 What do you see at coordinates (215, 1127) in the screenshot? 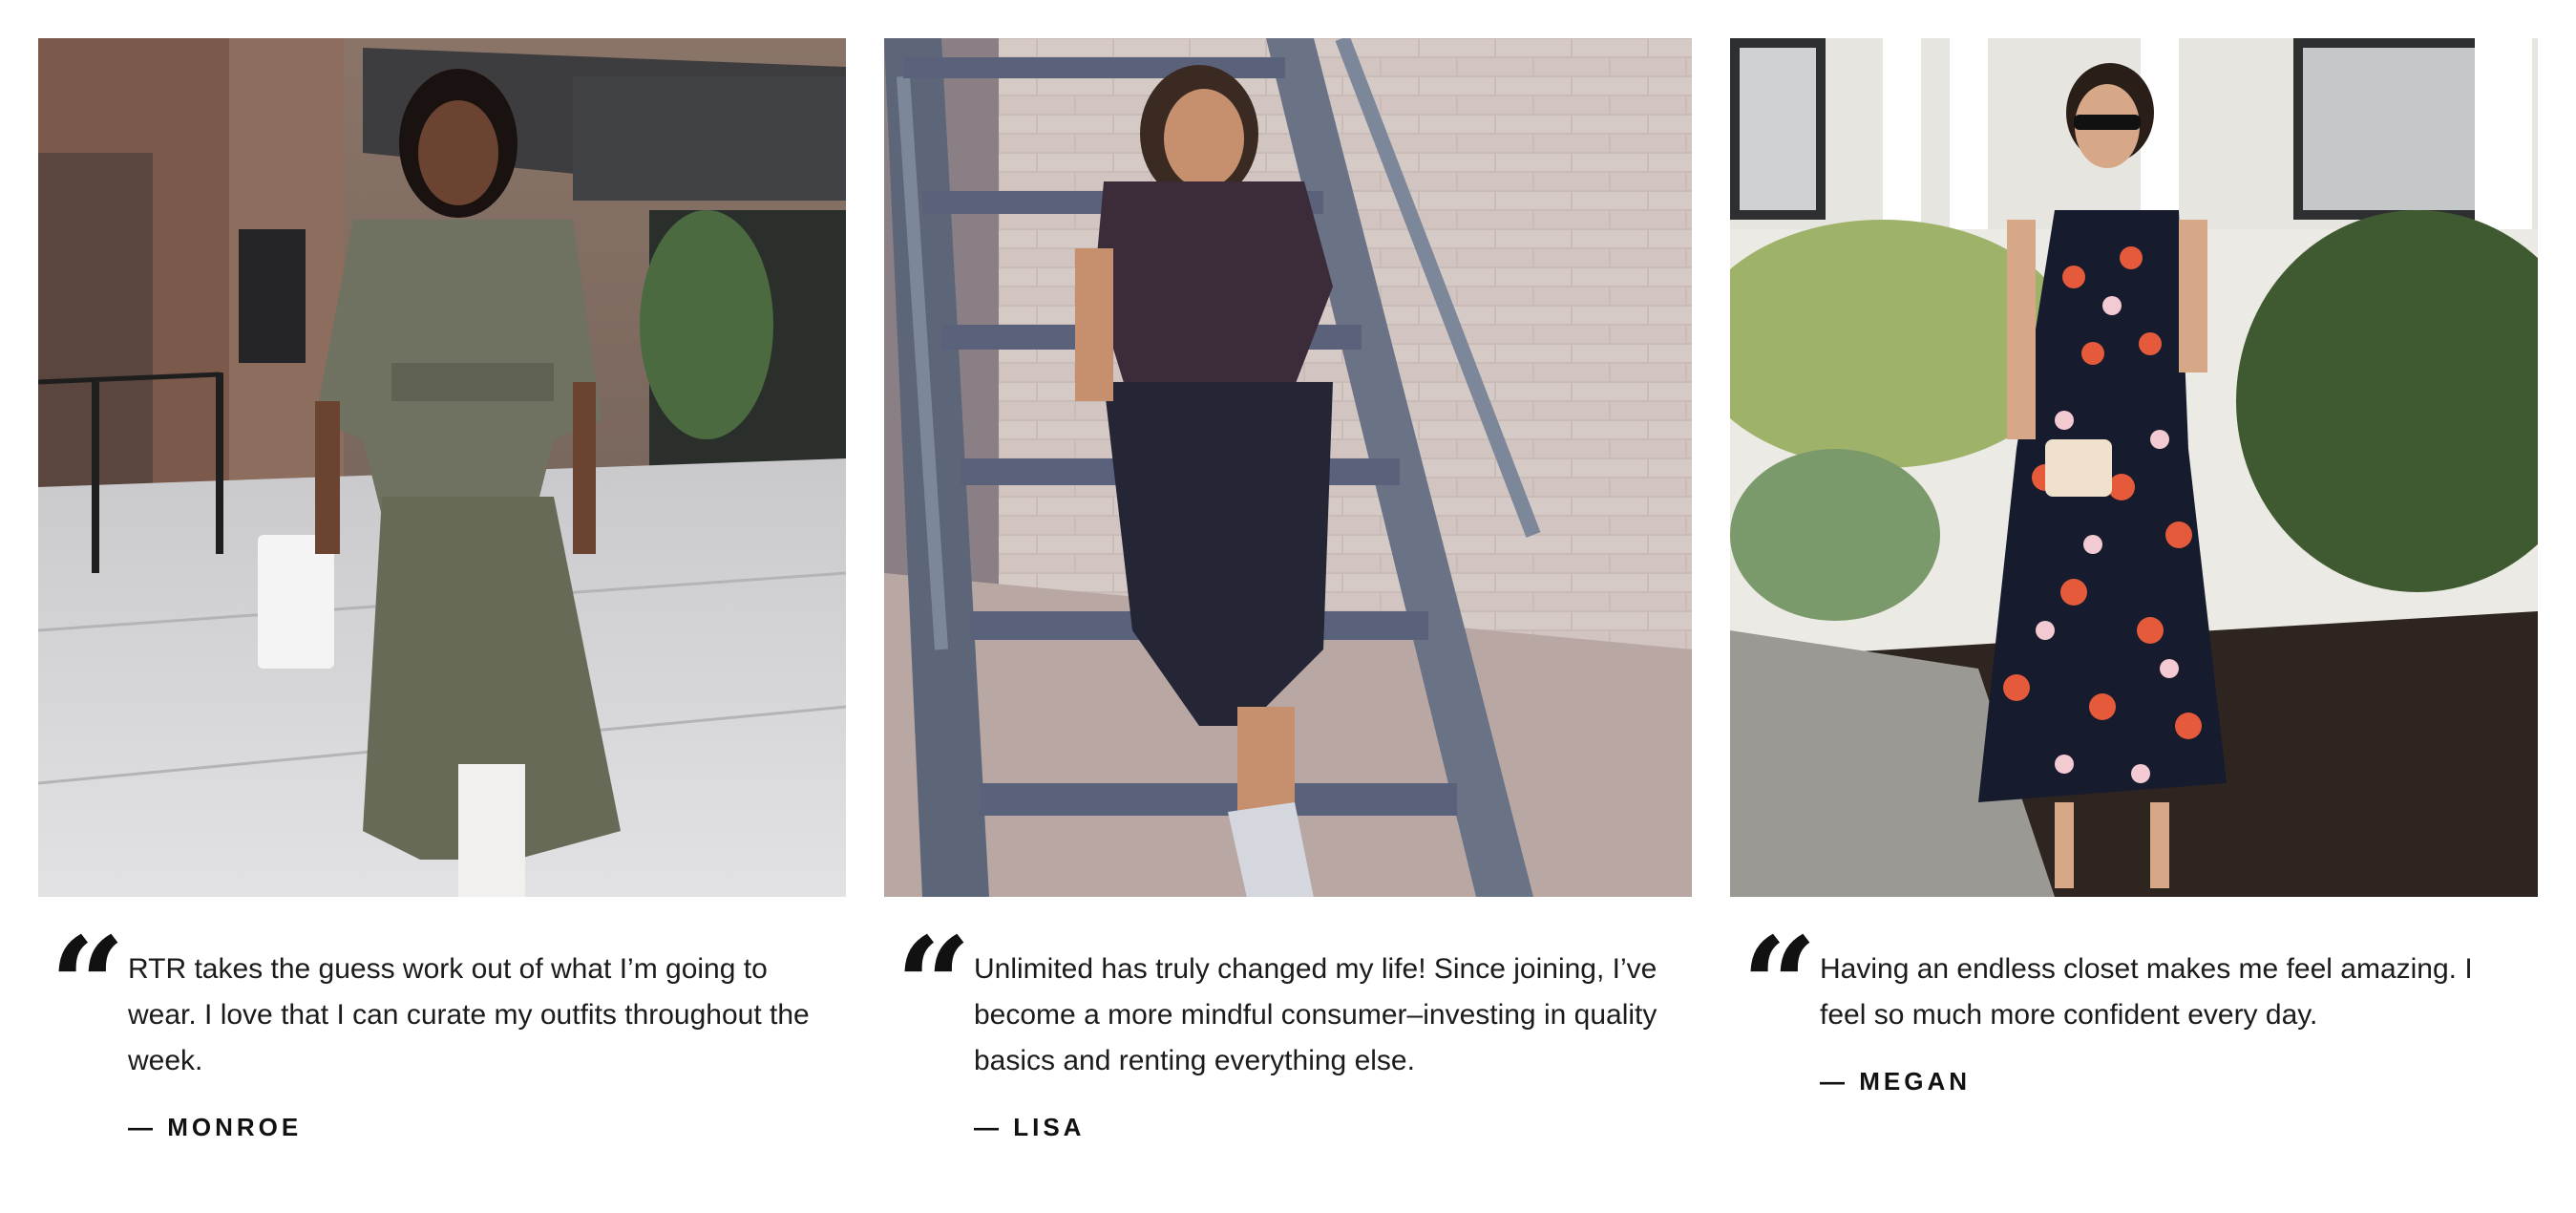
I see `testimonial-author: — MONROE` at bounding box center [215, 1127].